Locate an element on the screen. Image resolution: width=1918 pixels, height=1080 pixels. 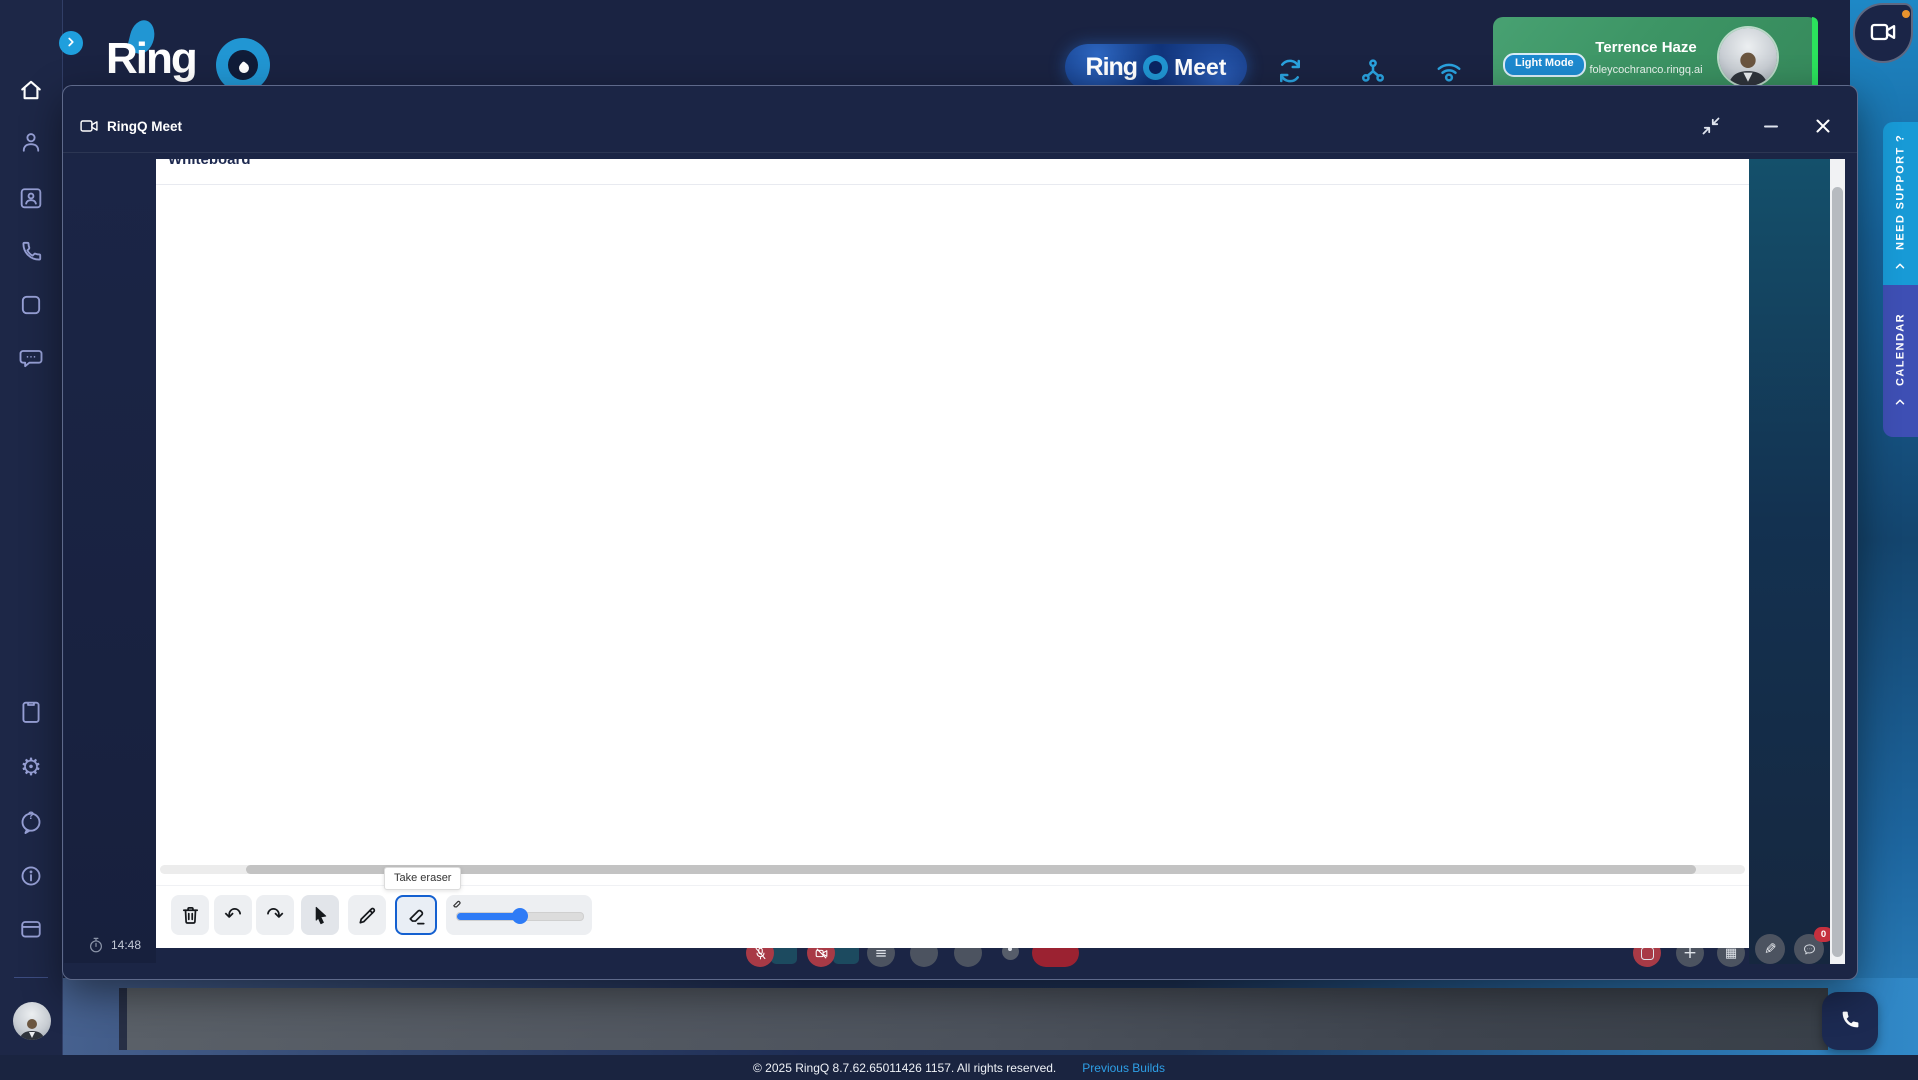
user-name: Terrence Haze is located at coordinates (1646, 47).